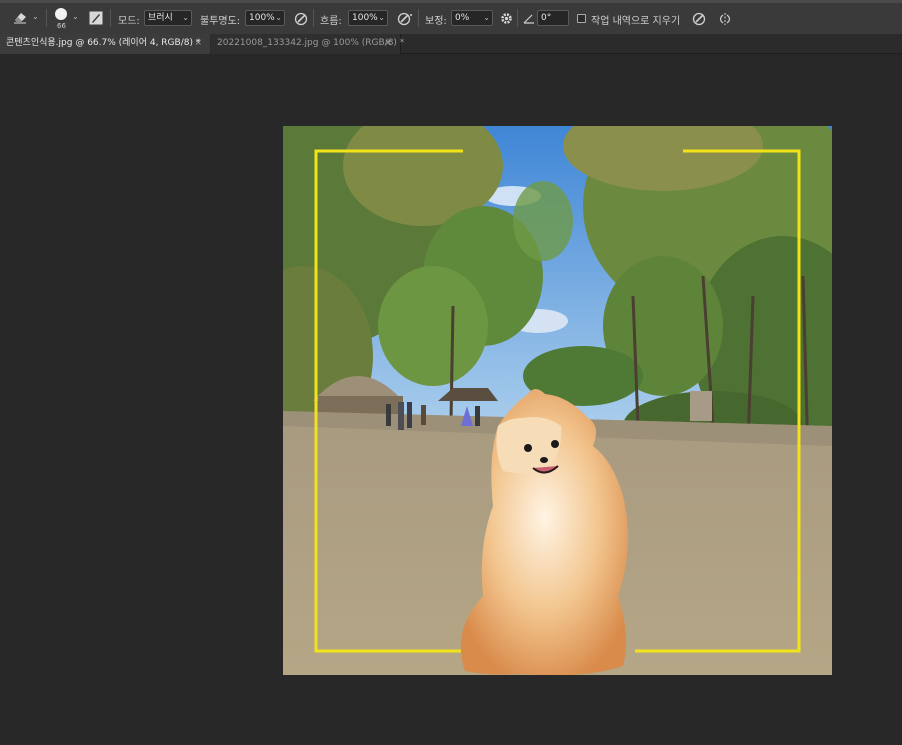 This screenshot has height=745, width=902. Describe the element at coordinates (553, 18) in the screenshot. I see `angle-input: 0°` at that location.